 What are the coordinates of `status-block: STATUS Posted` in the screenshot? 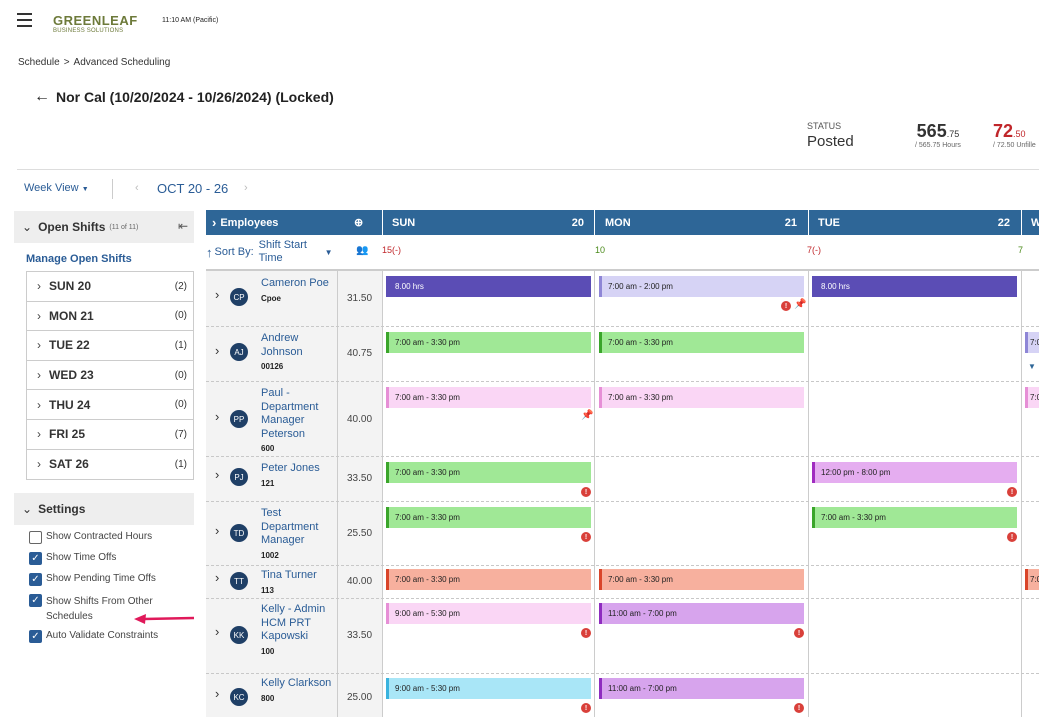 It's located at (830, 135).